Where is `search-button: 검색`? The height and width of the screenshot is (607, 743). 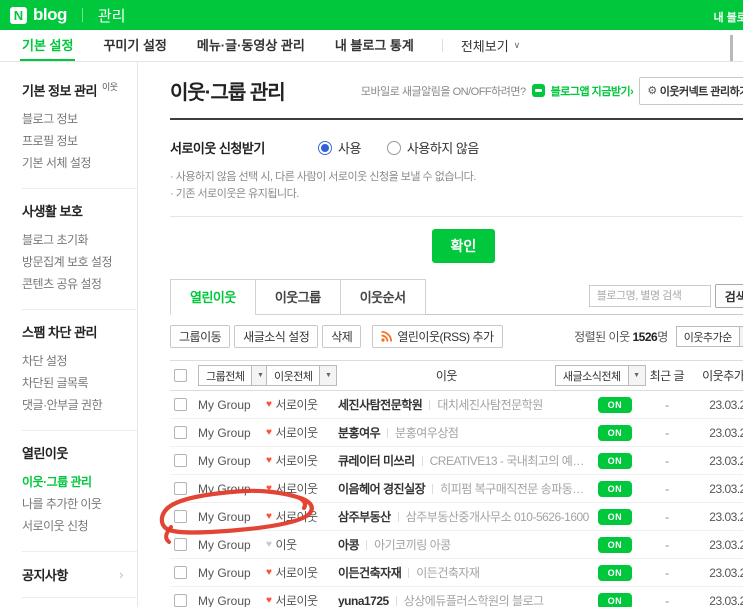
search-button: 검색 is located at coordinates (728, 296).